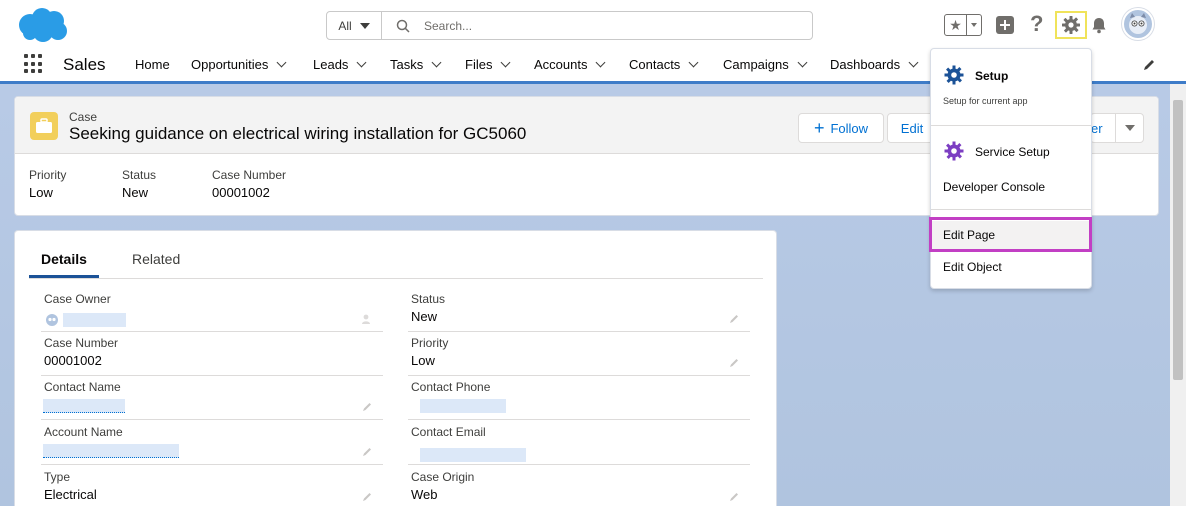  Describe the element at coordinates (604, 25) in the screenshot. I see `search-input` at that location.